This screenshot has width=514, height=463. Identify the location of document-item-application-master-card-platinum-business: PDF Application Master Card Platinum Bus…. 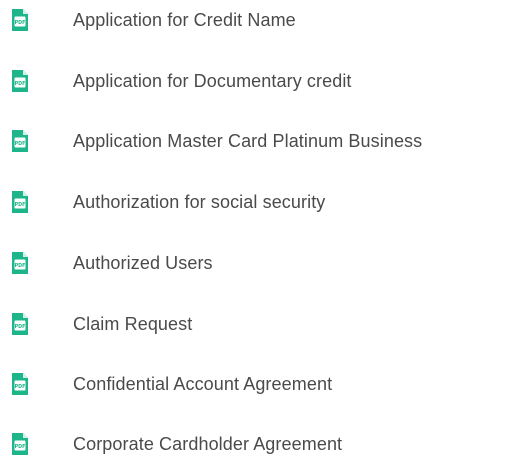
(257, 141).